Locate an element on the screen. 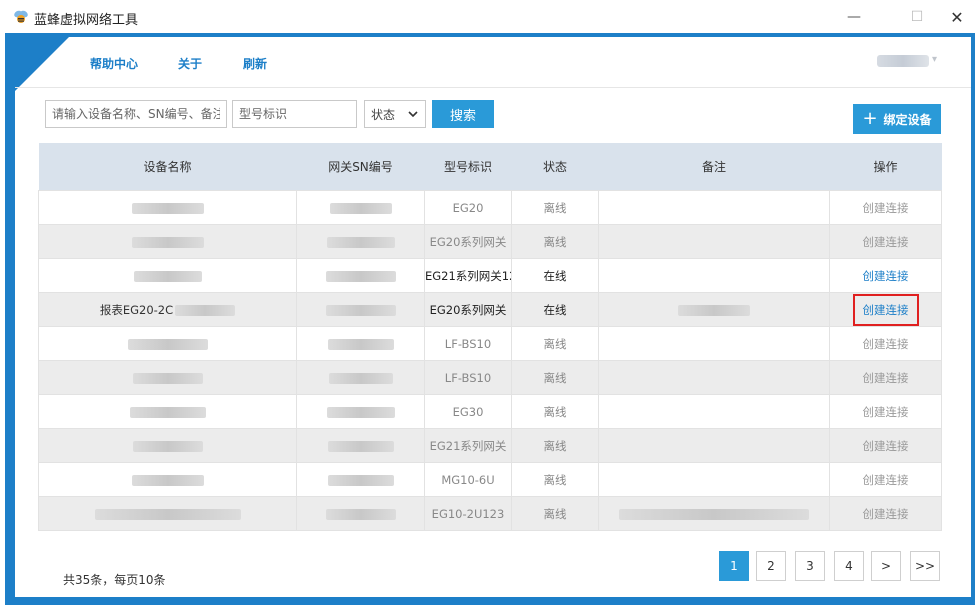 This screenshot has width=979, height=606. create-connection-link-highlighted: 创建连接 is located at coordinates (885, 309).